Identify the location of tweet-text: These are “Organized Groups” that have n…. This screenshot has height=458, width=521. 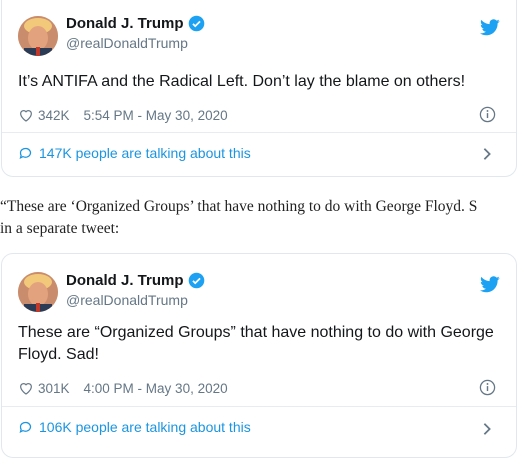
(256, 343).